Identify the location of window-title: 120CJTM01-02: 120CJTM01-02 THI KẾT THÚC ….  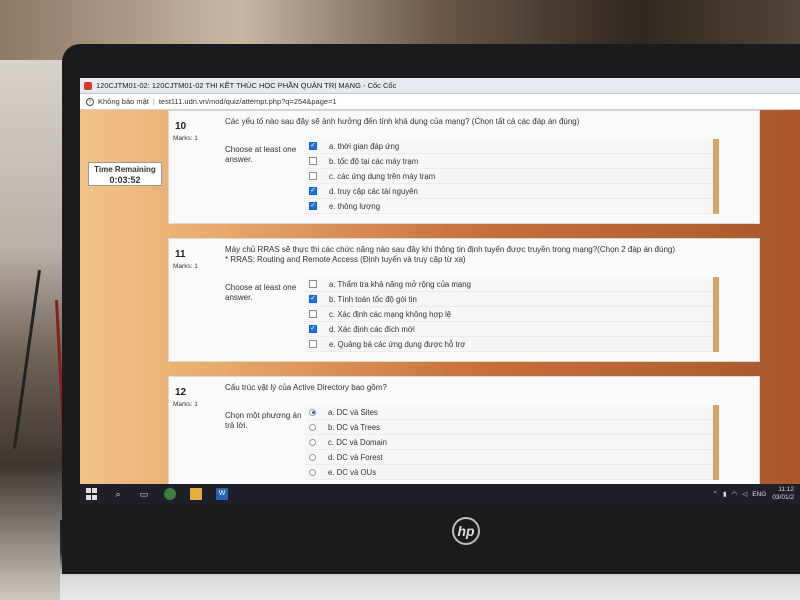
(246, 85).